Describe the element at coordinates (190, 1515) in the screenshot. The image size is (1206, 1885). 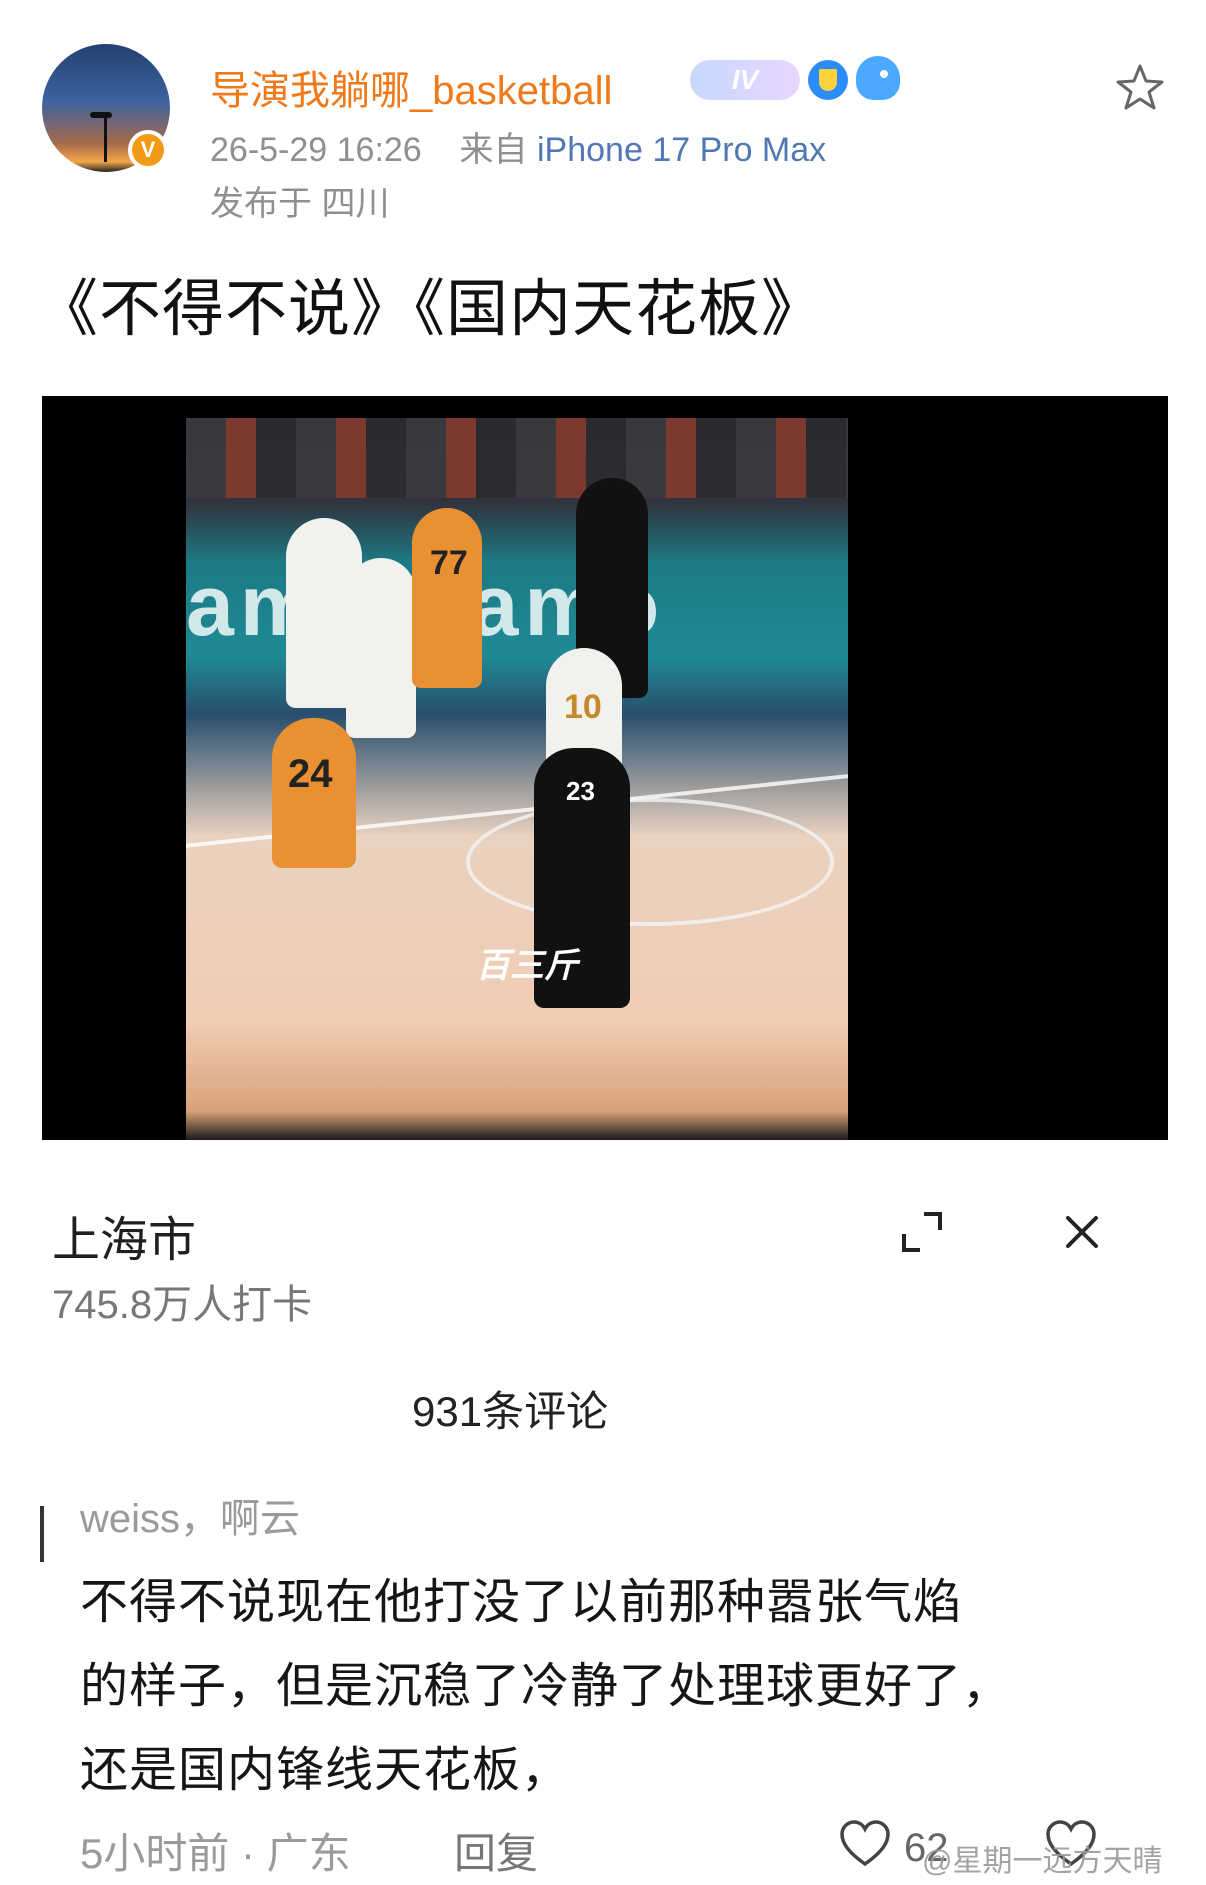
I see `comment-author: weiss，啊云` at that location.